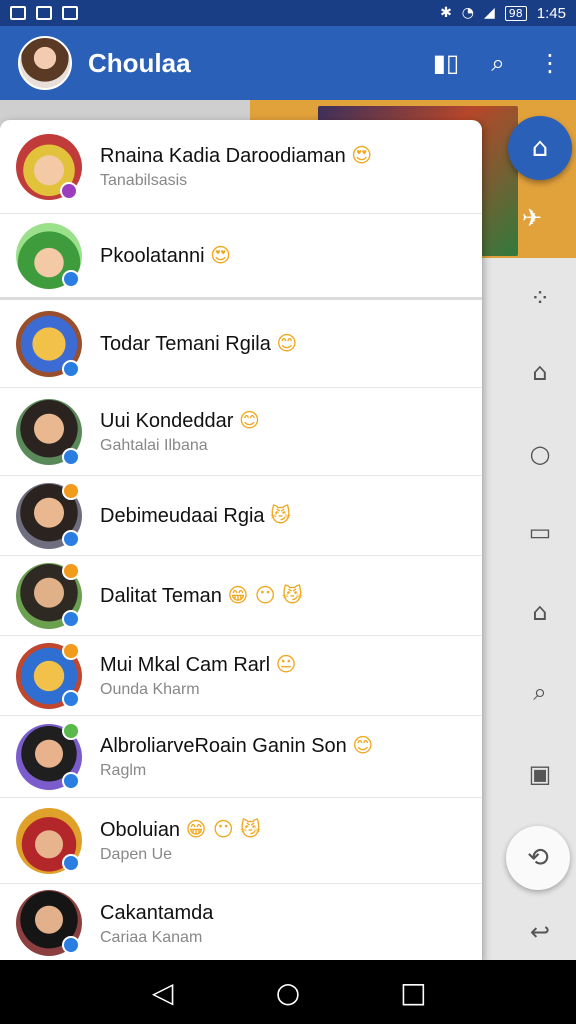 Image resolution: width=576 pixels, height=1024 pixels. What do you see at coordinates (199, 343) in the screenshot?
I see `contact-name: Todar Temani Rgila 😊` at bounding box center [199, 343].